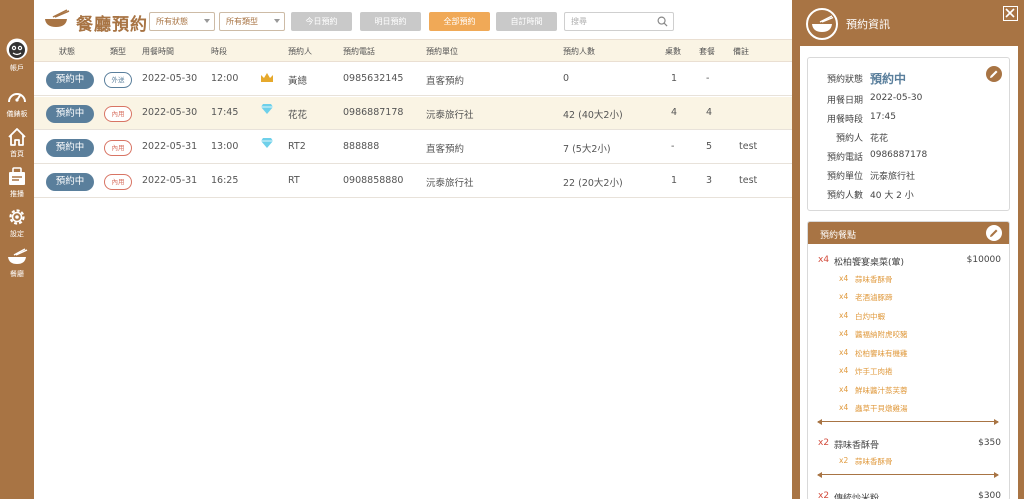 The height and width of the screenshot is (499, 1024). Describe the element at coordinates (579, 51) in the screenshot. I see `column-header-guests: 預約人數` at that location.